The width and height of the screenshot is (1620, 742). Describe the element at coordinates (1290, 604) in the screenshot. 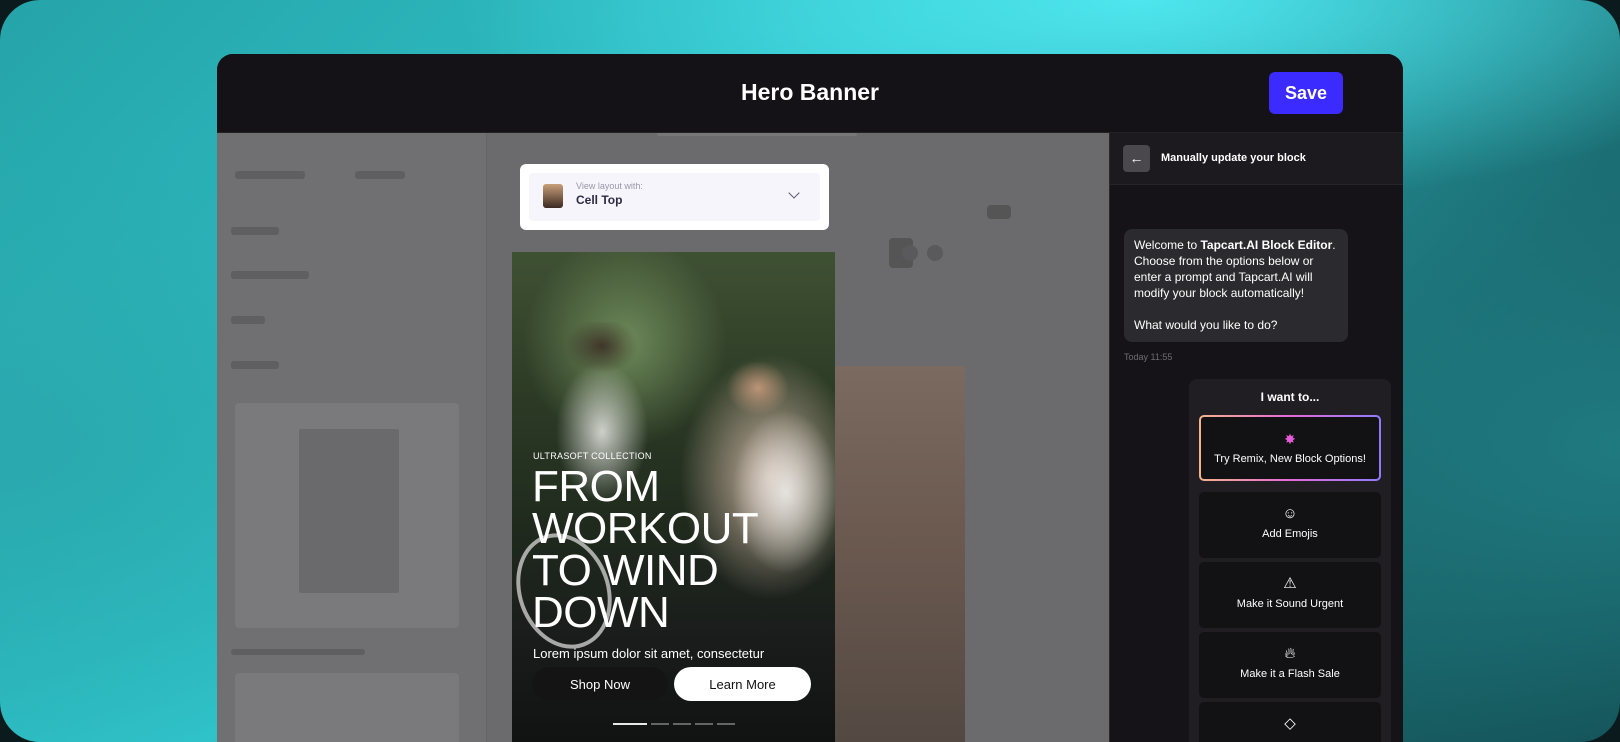

I see `option-label: Make it Sound Urgent` at that location.